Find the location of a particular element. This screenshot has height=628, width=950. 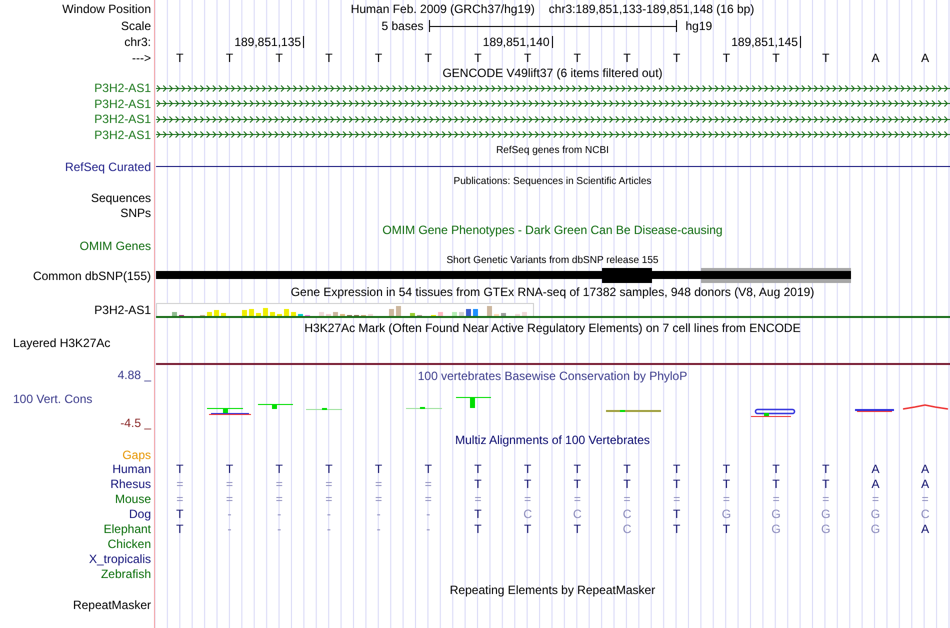

assembly-label: hg19 is located at coordinates (699, 25).